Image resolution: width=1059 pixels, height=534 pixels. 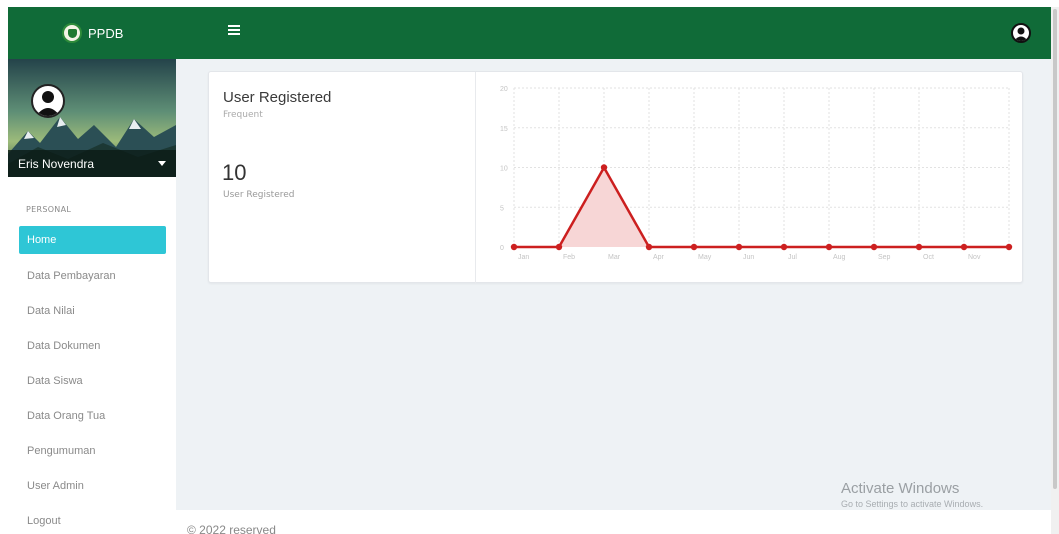 What do you see at coordinates (912, 504) in the screenshot?
I see `watermark-subtitle: Go to Settings to activate Windows.` at bounding box center [912, 504].